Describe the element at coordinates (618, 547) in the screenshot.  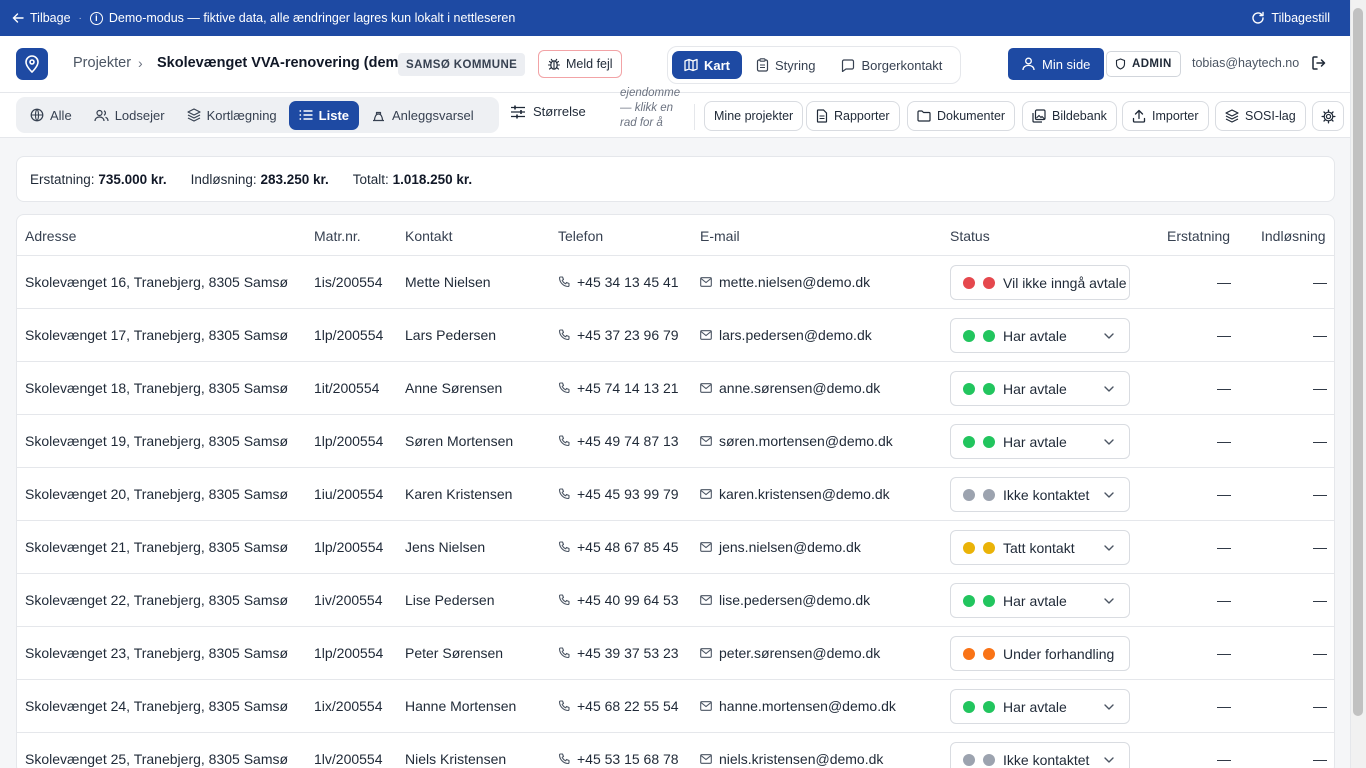
I see `phone-cell: +45 48 67 85 45` at that location.